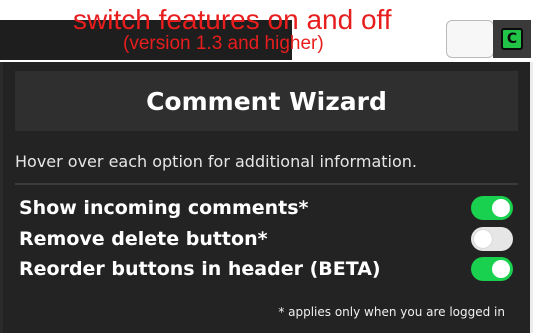 The height and width of the screenshot is (333, 533). Describe the element at coordinates (200, 269) in the screenshot. I see `option-label: Reorder buttons in header (BETA)` at that location.